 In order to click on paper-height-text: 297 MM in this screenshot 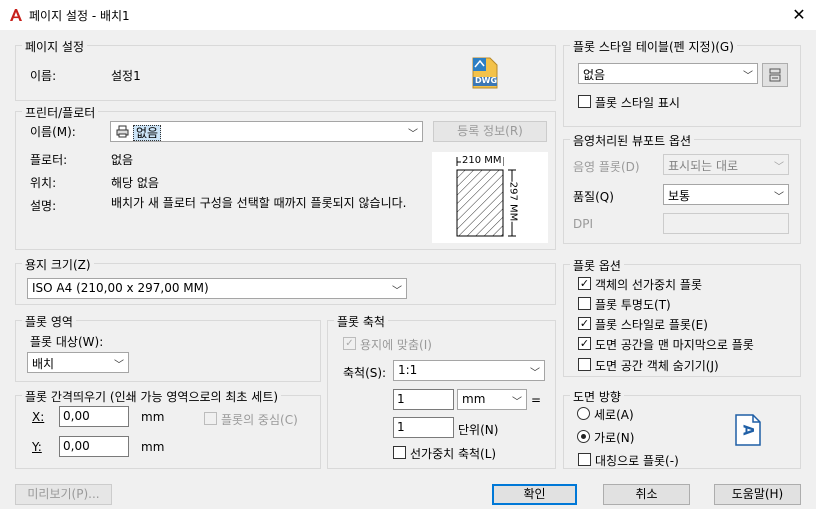, I will do `click(513, 201)`.